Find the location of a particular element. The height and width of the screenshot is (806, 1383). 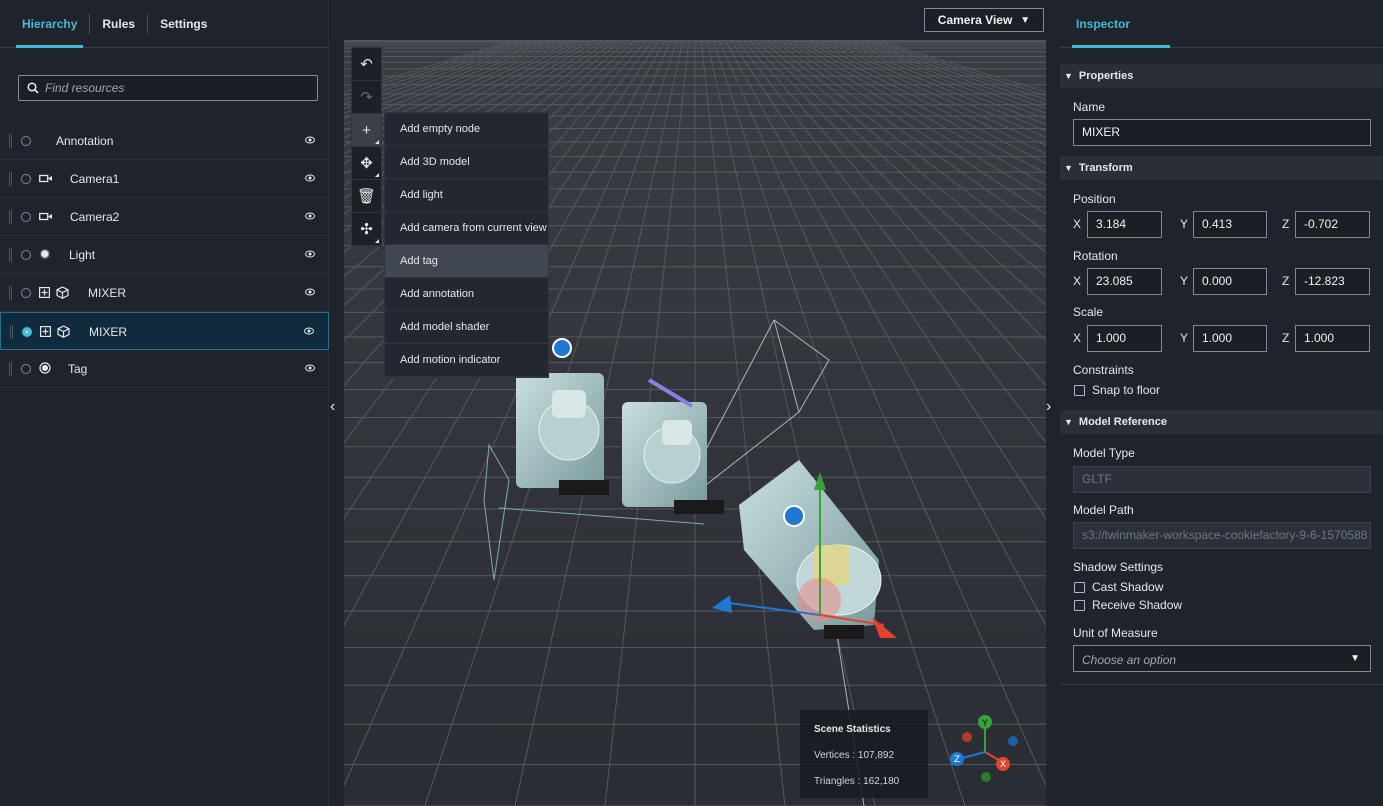

tree-item-mixer-selected: MIXER is located at coordinates (164, 331).